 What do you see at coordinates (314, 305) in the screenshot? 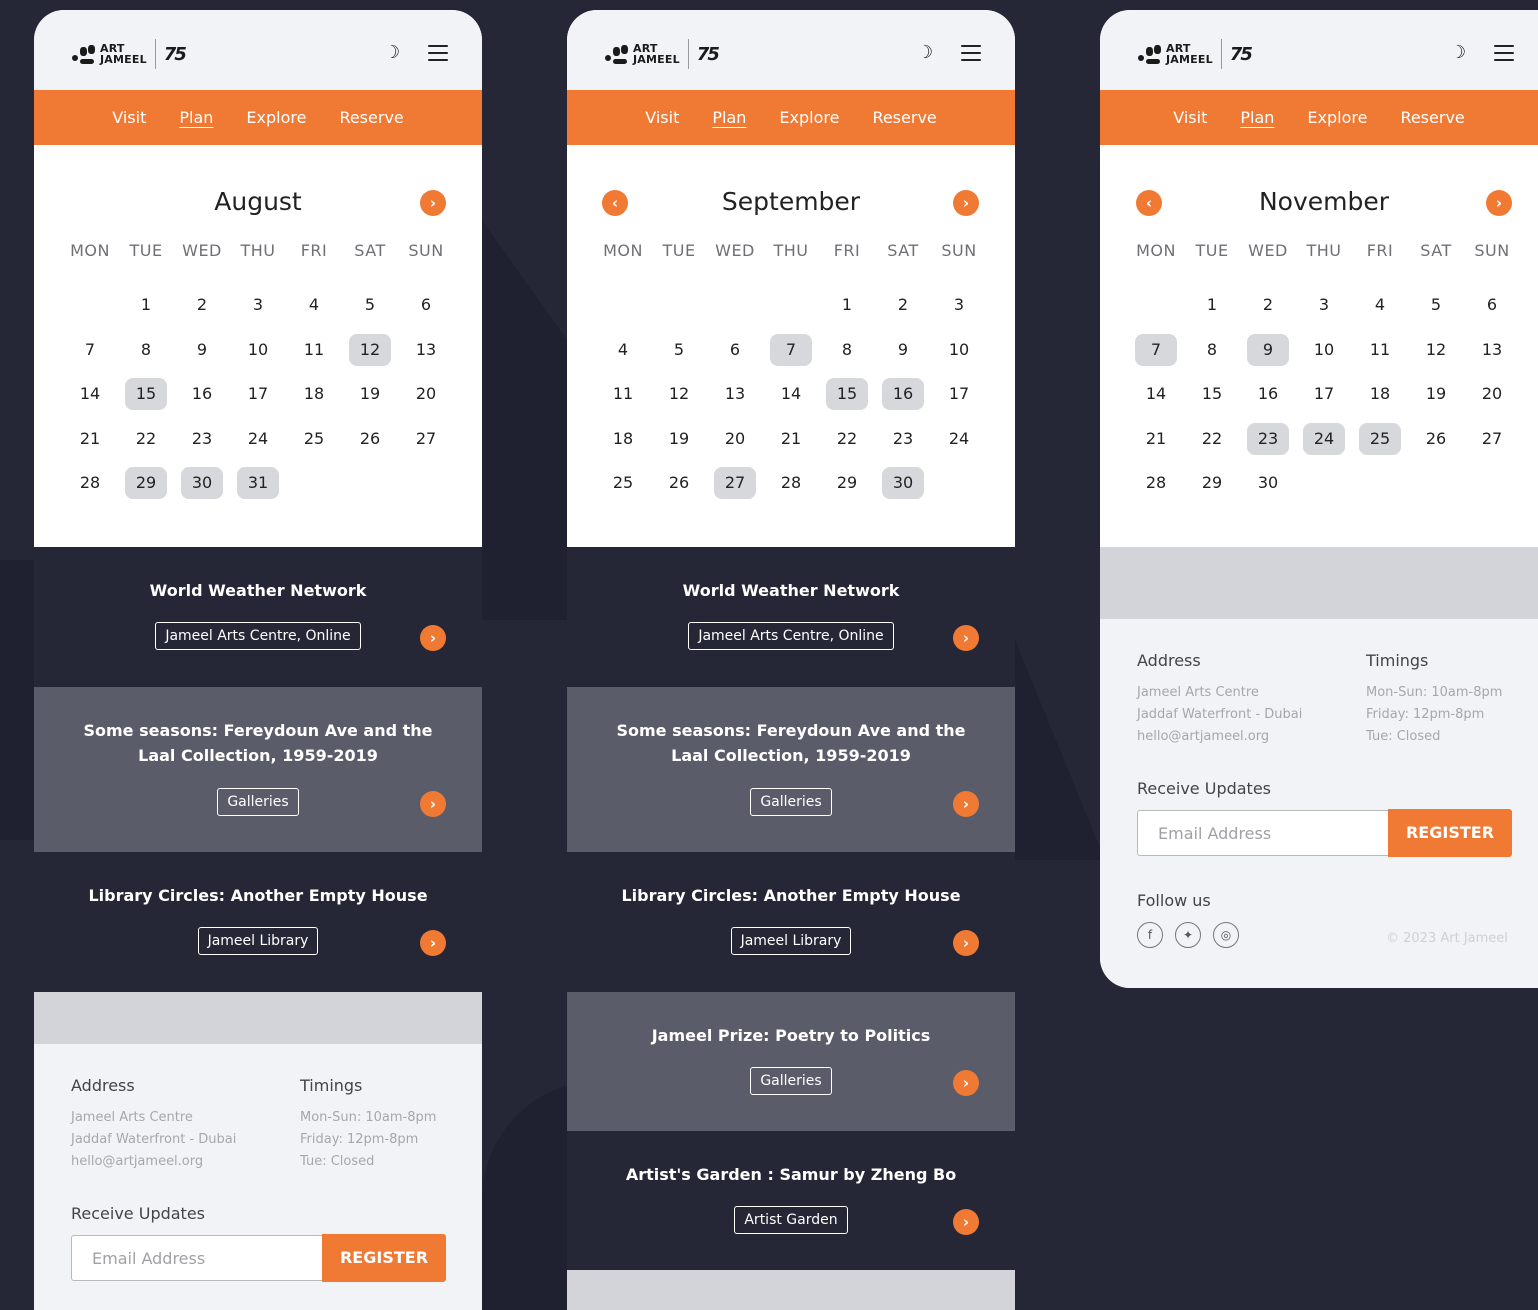
I see `calendar-day: 4` at bounding box center [314, 305].